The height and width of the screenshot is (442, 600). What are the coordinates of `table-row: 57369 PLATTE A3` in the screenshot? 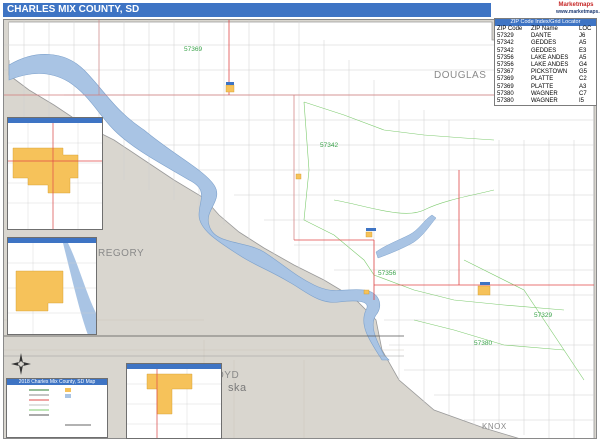 It's located at (545, 87).